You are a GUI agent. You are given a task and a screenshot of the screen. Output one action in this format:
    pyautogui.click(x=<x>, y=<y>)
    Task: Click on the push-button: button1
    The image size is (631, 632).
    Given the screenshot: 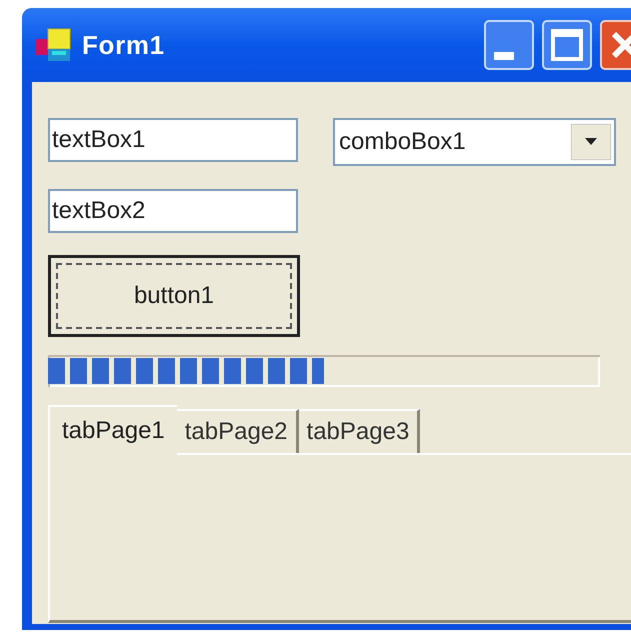 What is the action you would take?
    pyautogui.click(x=174, y=296)
    